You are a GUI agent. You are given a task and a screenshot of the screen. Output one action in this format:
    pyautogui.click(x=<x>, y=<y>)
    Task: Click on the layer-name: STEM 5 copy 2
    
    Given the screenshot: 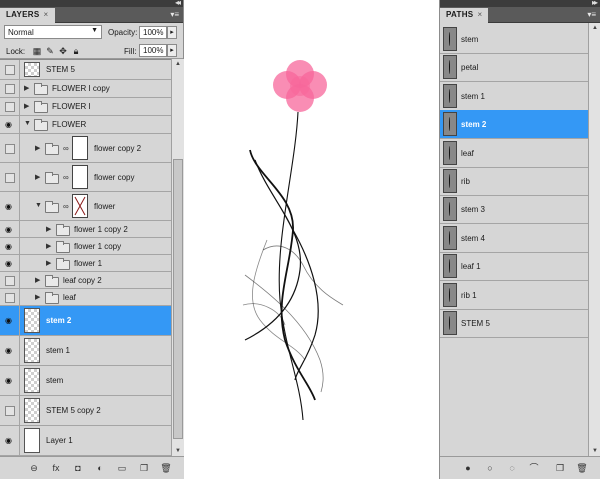 What is the action you would take?
    pyautogui.click(x=73, y=410)
    